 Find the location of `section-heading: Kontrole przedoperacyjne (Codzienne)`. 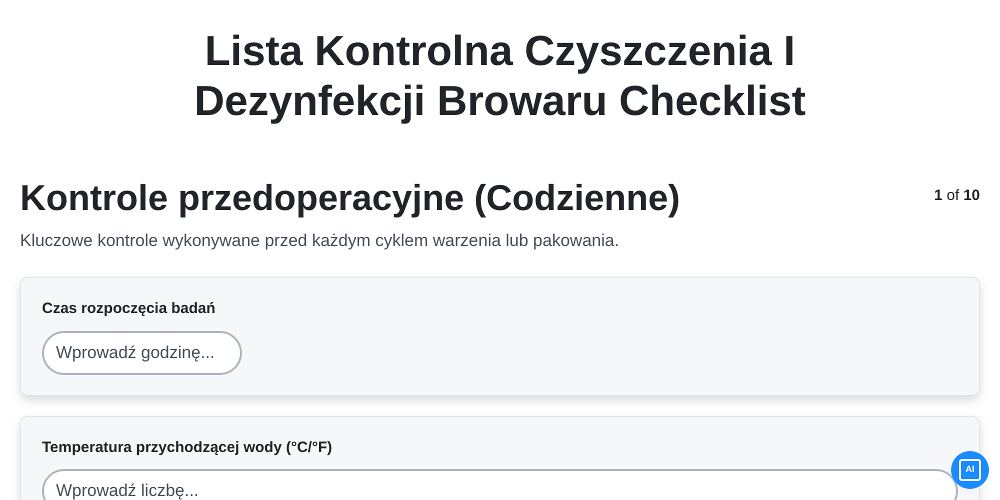

section-heading: Kontrole przedoperacyjne (Codzienne) is located at coordinates (350, 198).